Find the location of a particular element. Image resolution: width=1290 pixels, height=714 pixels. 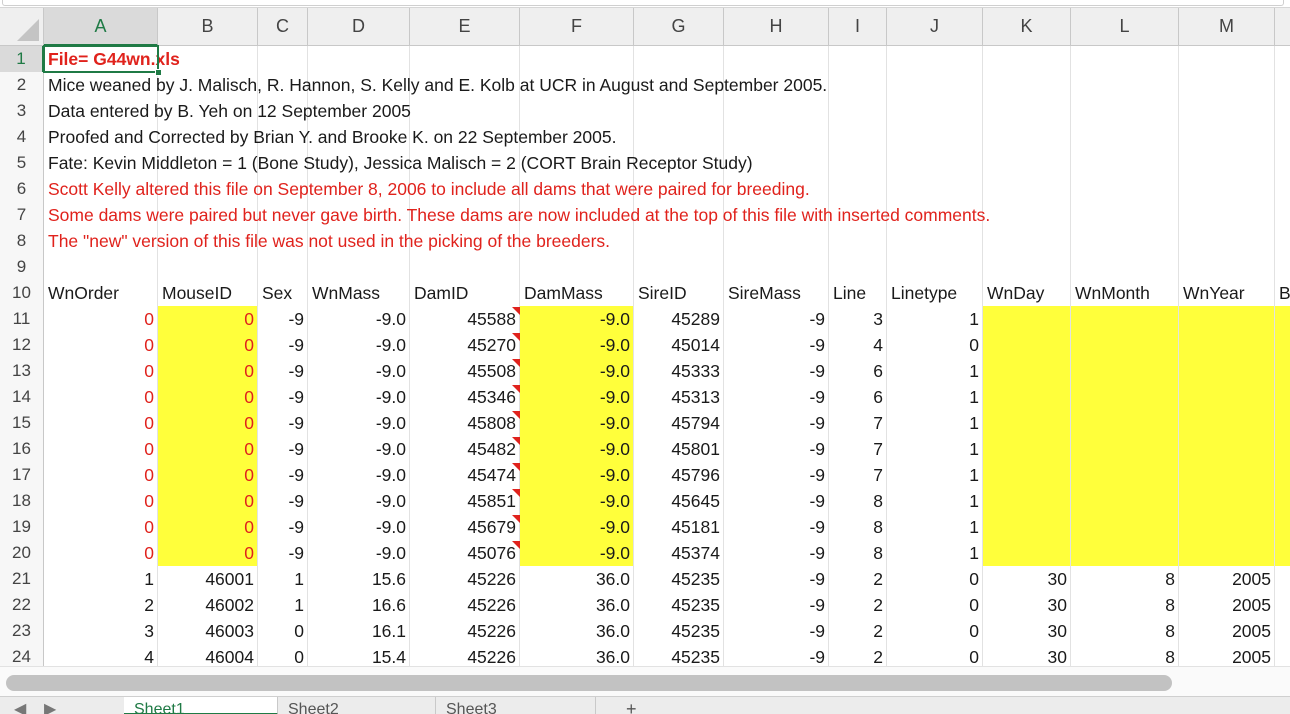

data-cell: 45289 is located at coordinates (679, 319).